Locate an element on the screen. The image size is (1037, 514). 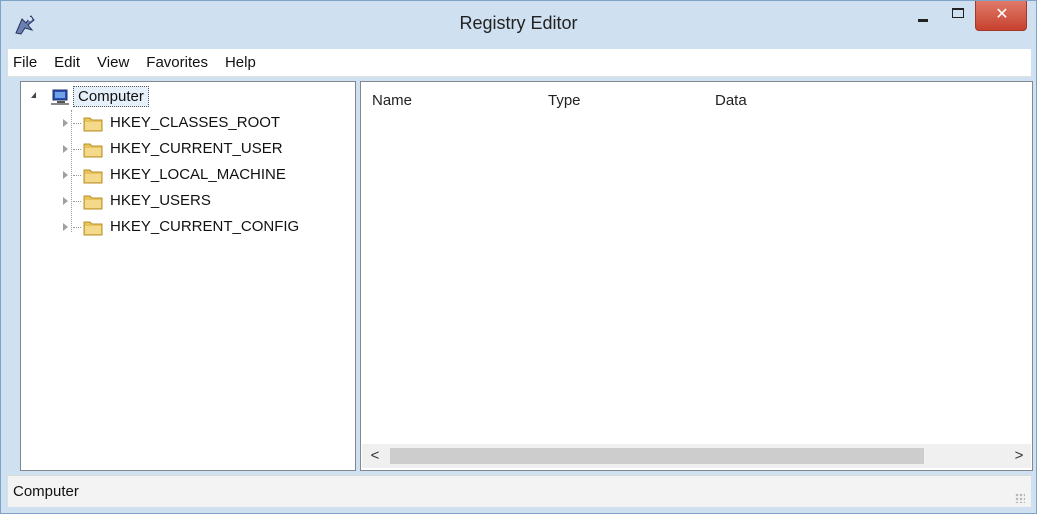
status-bar: Computer is located at coordinates (519, 491).